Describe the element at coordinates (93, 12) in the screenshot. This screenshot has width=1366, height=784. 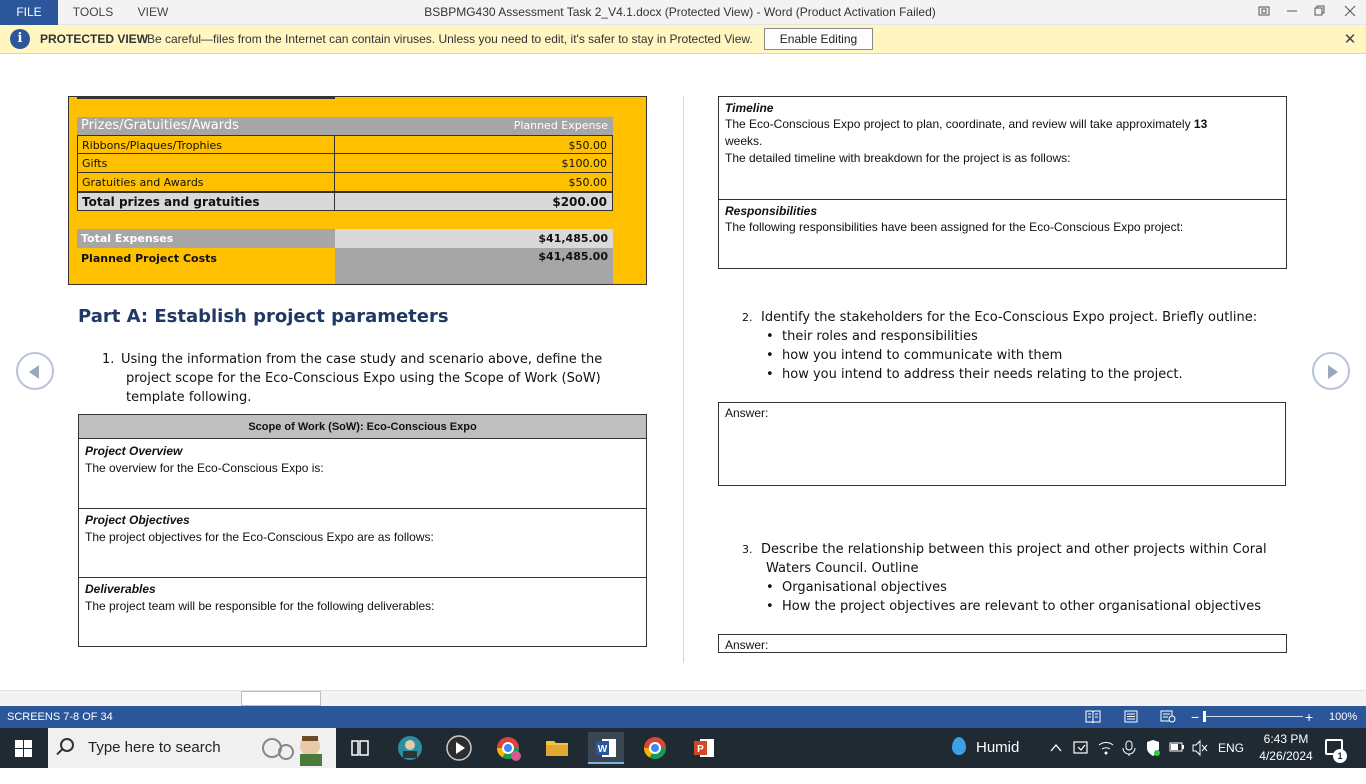
I see `tools-tab: TOOLS` at that location.